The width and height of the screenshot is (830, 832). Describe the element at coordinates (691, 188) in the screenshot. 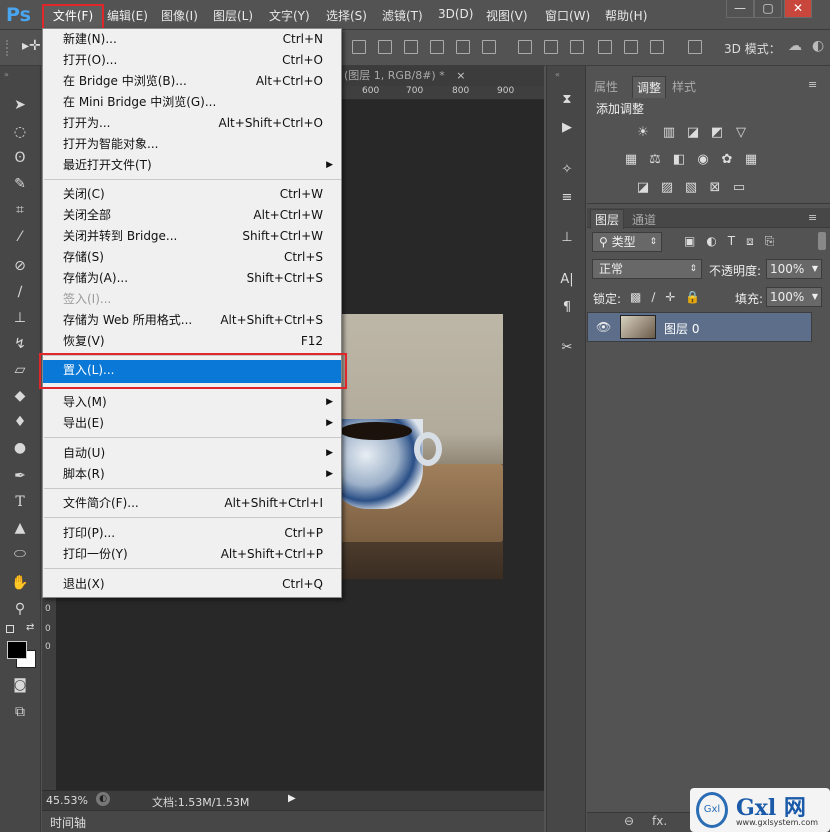

I see `threshold-icon: ▧` at that location.